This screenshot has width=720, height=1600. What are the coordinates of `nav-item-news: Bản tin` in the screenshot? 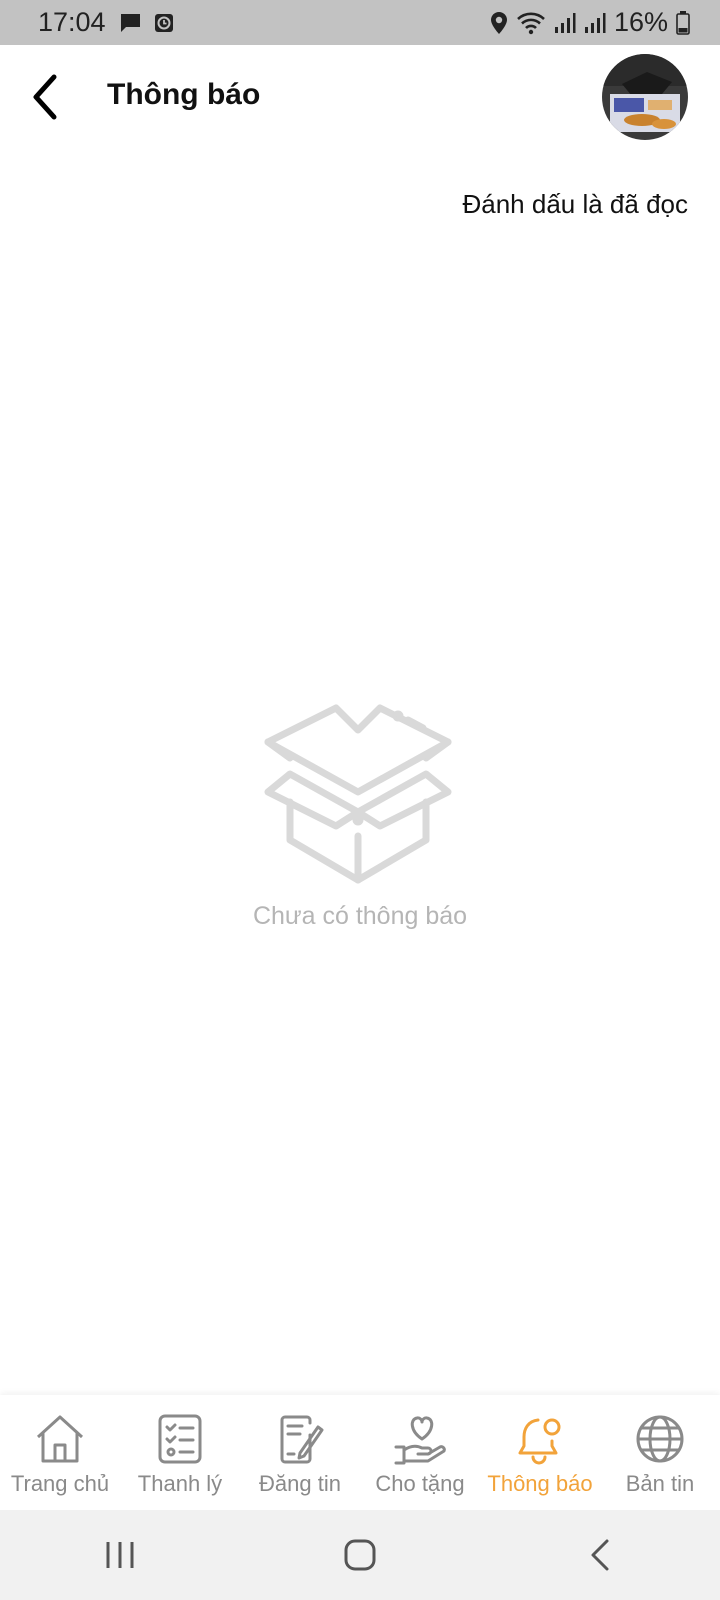 It's located at (660, 1452).